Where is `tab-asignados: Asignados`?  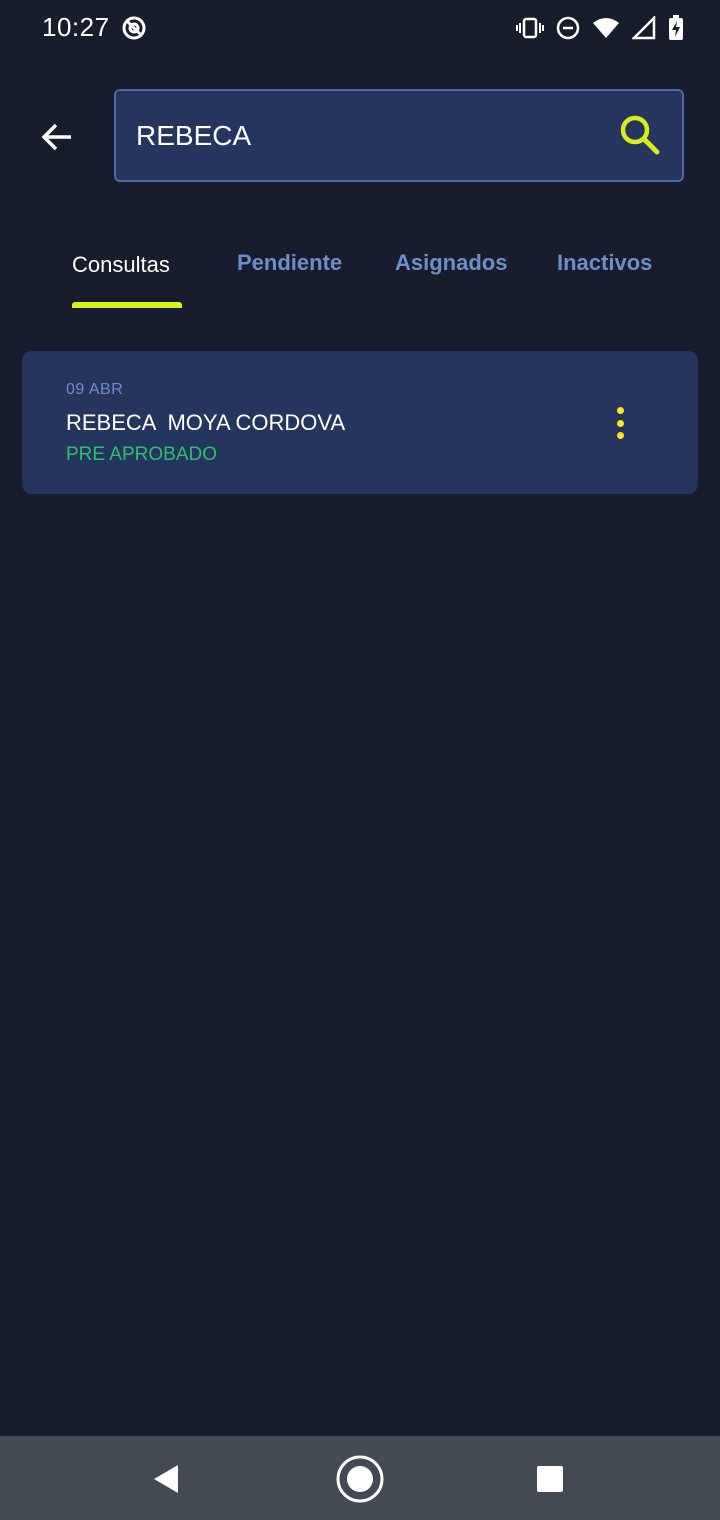 tab-asignados: Asignados is located at coordinates (451, 263).